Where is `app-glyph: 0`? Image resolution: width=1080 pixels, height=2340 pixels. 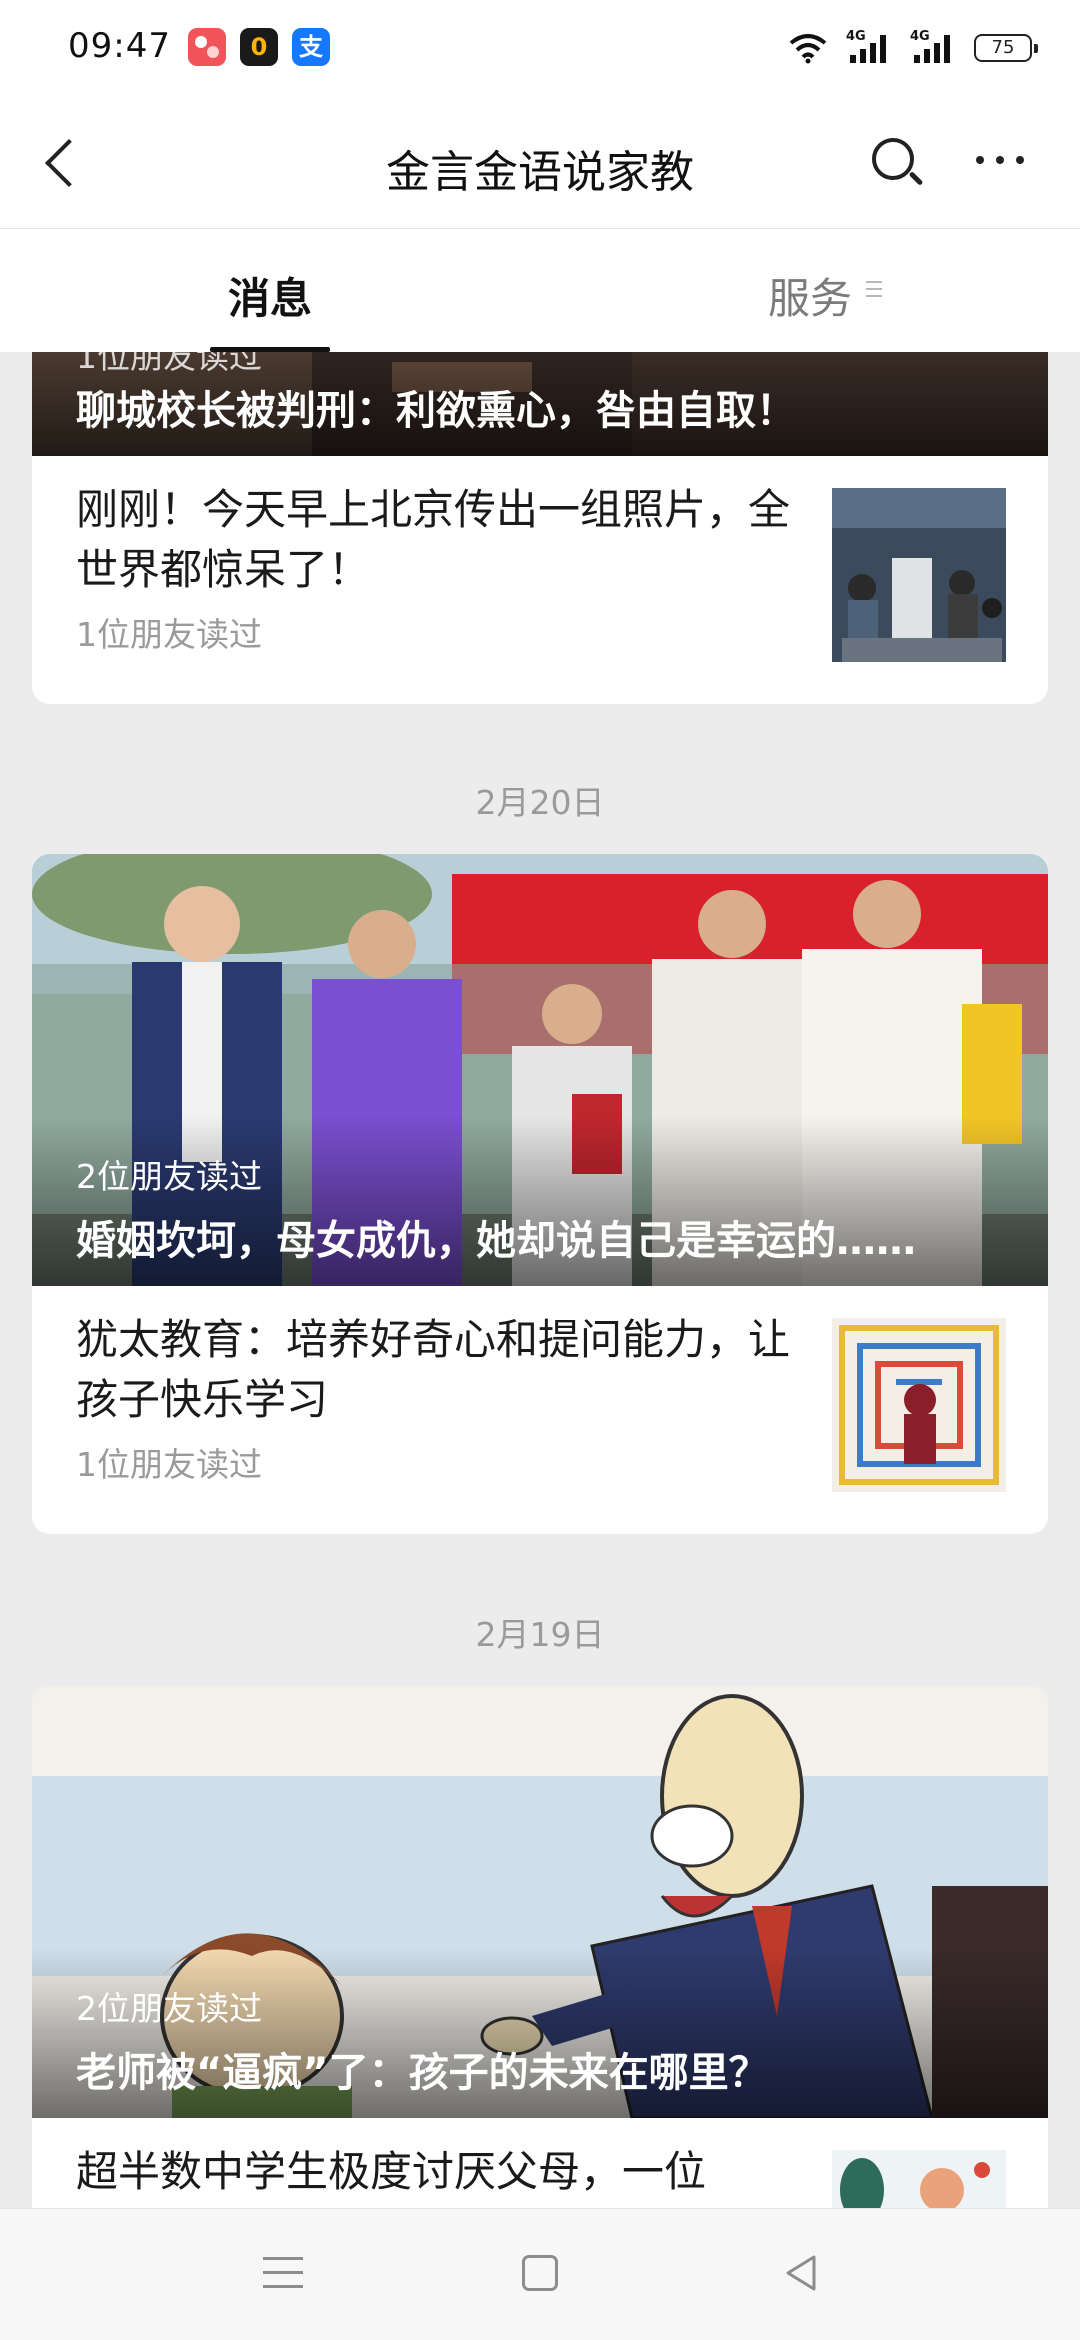
app-glyph: 0 is located at coordinates (259, 47).